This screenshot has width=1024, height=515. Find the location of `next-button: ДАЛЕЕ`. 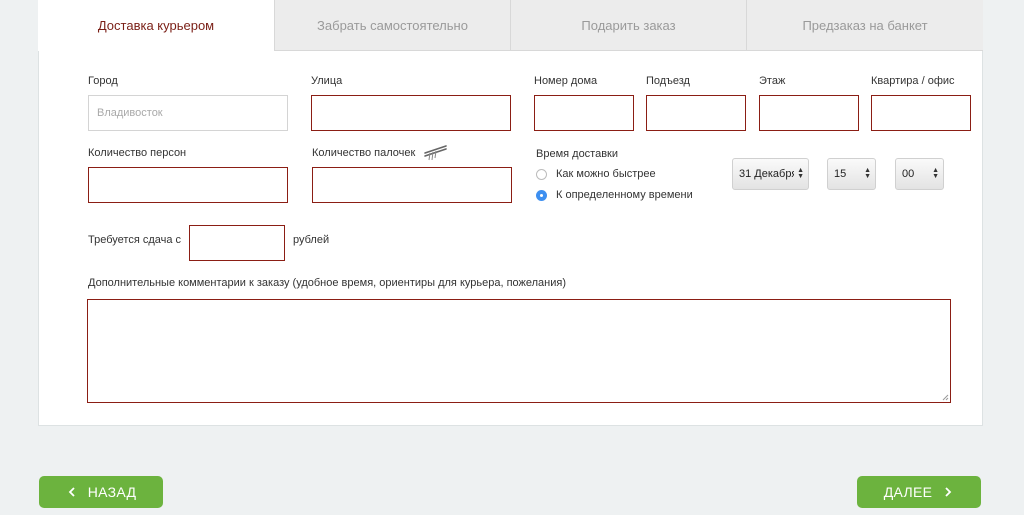

next-button: ДАЛЕЕ is located at coordinates (919, 492).